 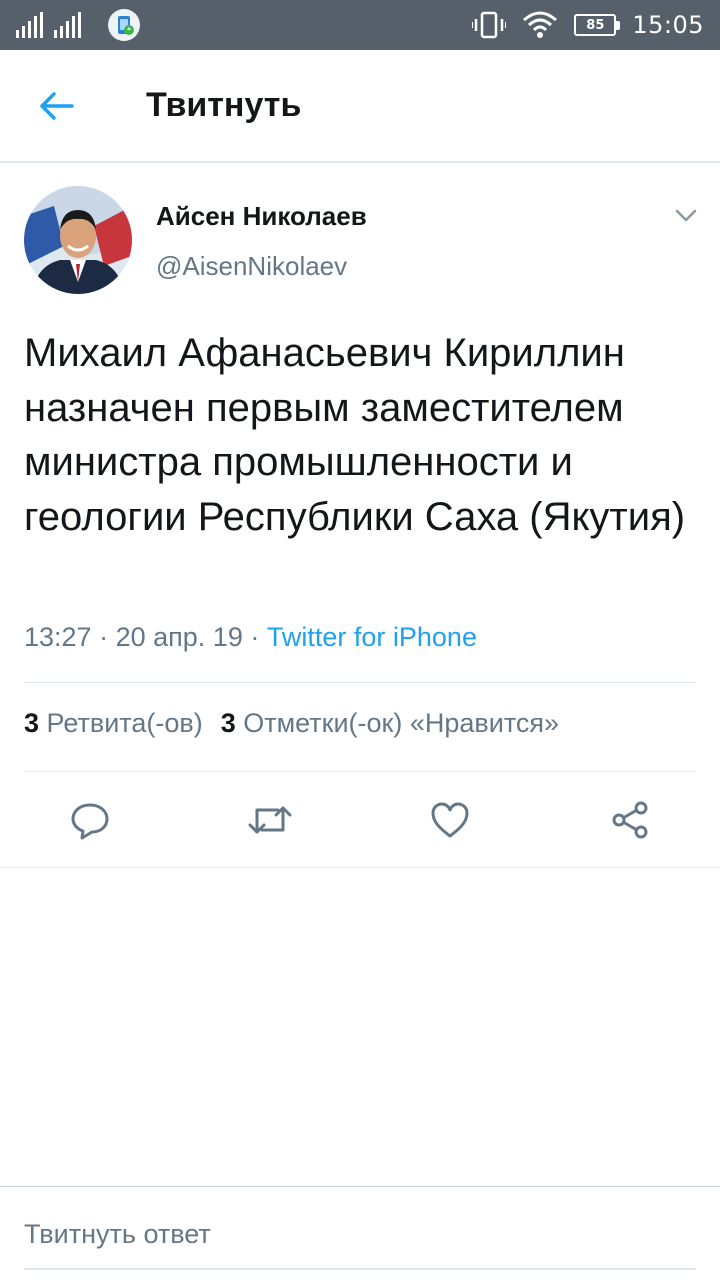 What do you see at coordinates (261, 216) in the screenshot?
I see `author-name: Айсен Николаев` at bounding box center [261, 216].